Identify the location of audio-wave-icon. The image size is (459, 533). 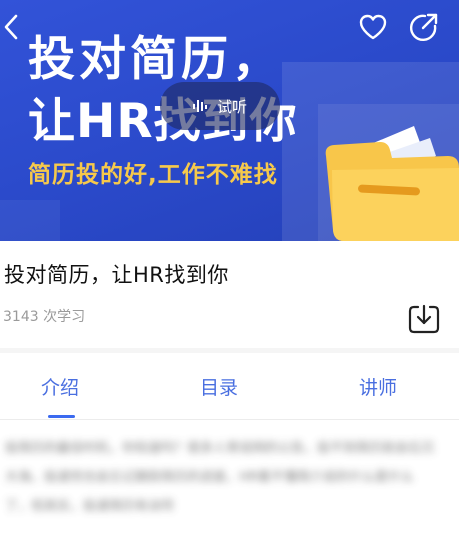
(199, 106).